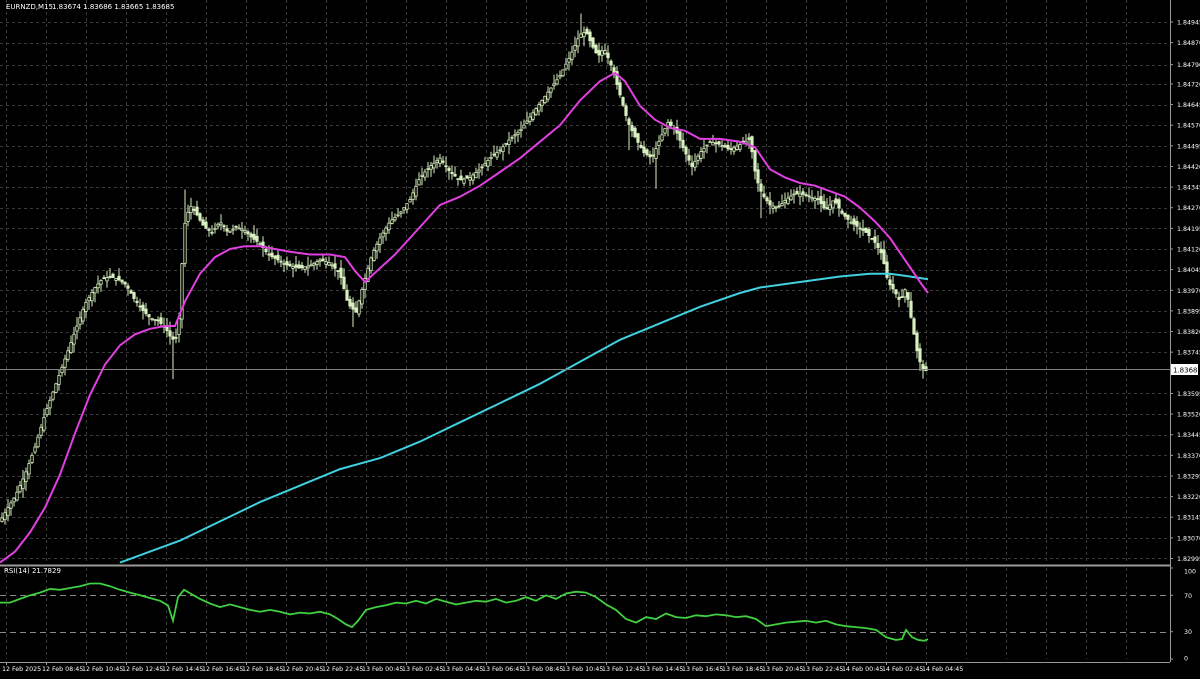  Describe the element at coordinates (1188, 353) in the screenshot. I see `price-tick-label: 1.83745` at that location.